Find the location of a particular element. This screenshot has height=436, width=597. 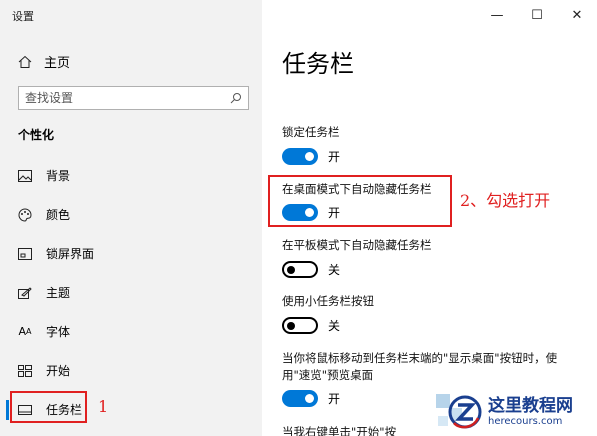

maximize-button: ☐ is located at coordinates (537, 15).